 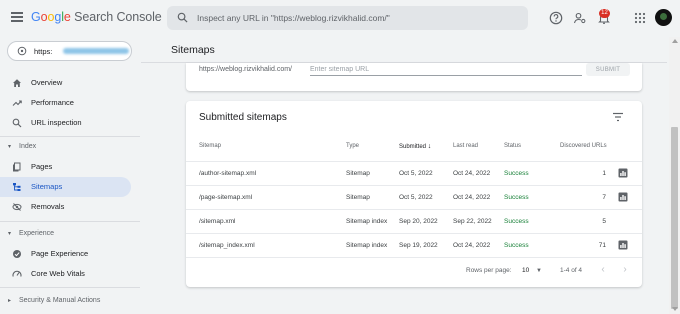 I want to click on property-selector: https:, so click(x=69, y=51).